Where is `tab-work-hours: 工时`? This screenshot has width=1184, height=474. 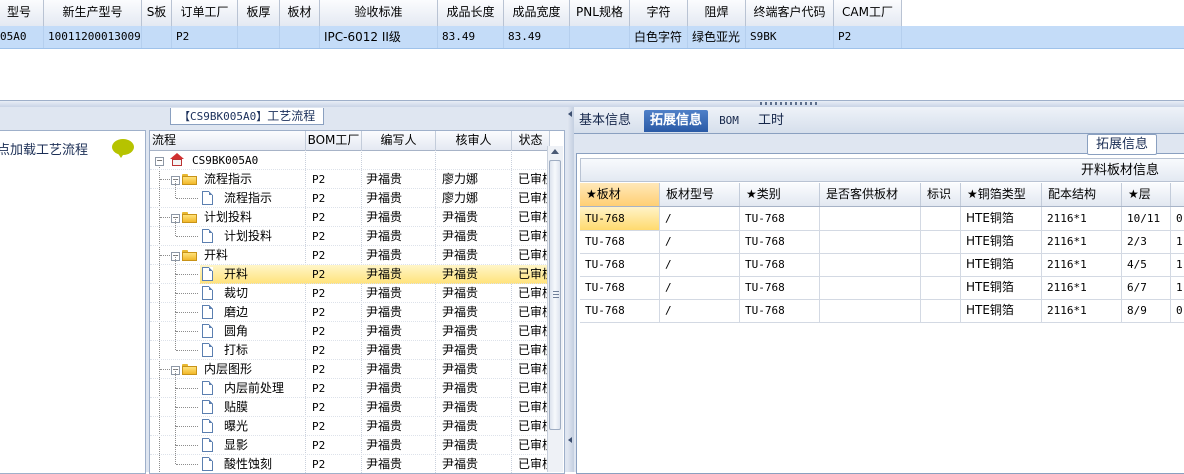
tab-work-hours: 工时 is located at coordinates (771, 121).